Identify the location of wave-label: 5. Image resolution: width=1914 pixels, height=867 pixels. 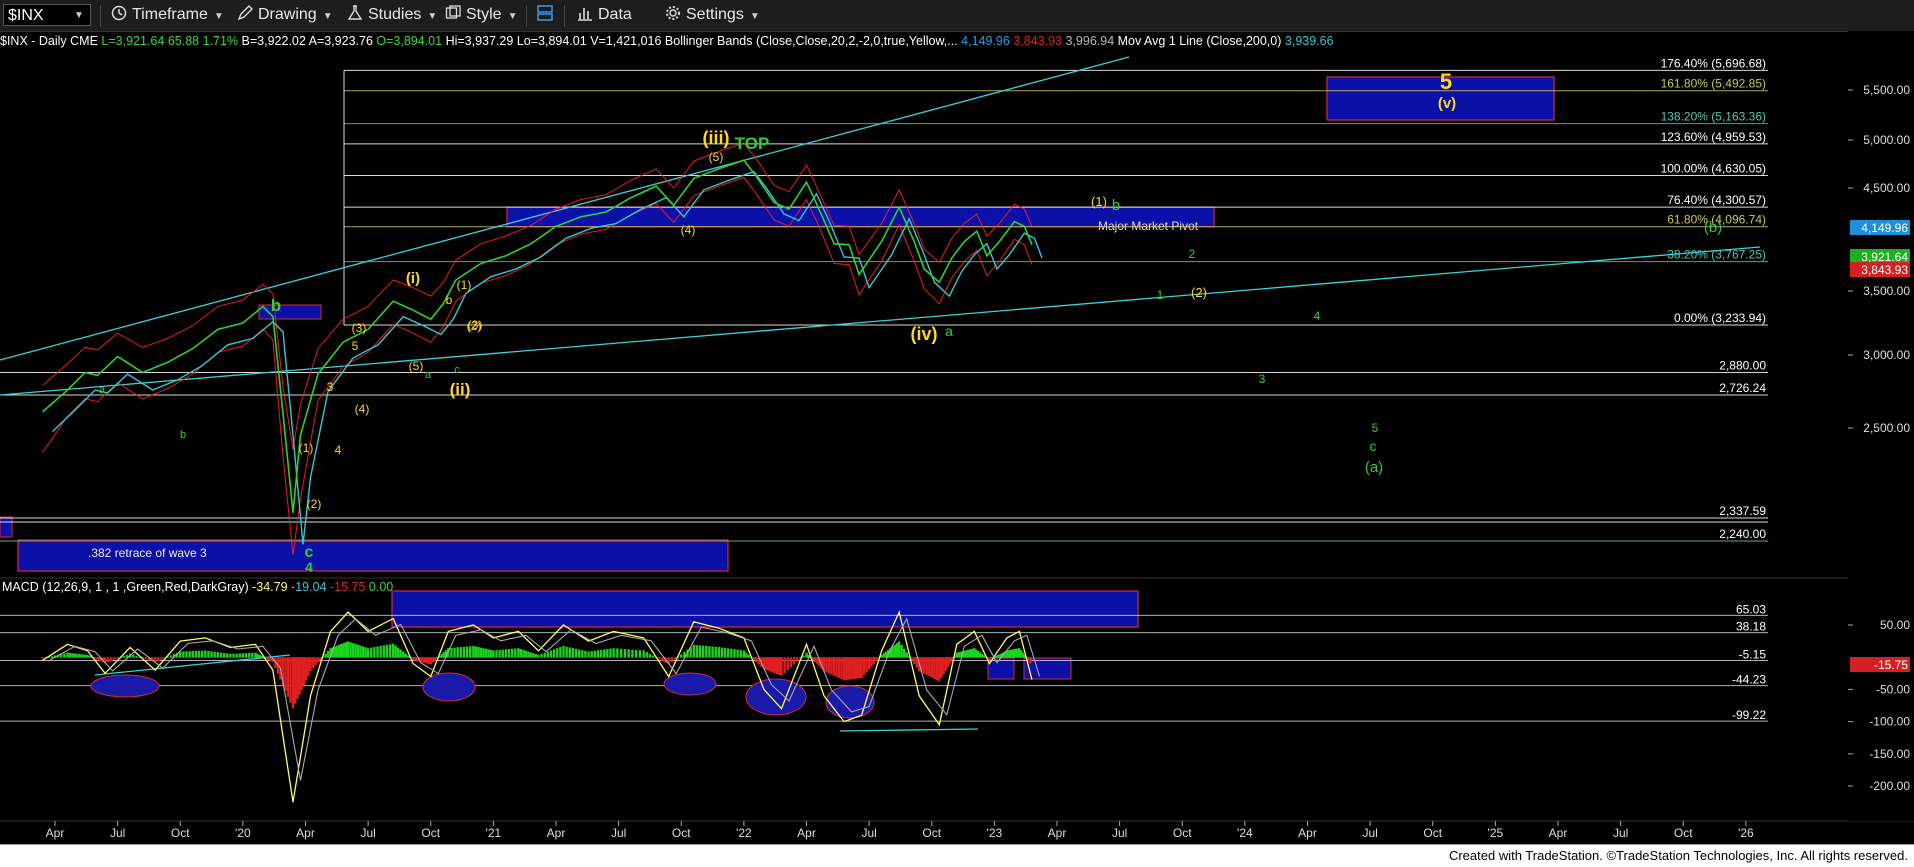
(1375, 428).